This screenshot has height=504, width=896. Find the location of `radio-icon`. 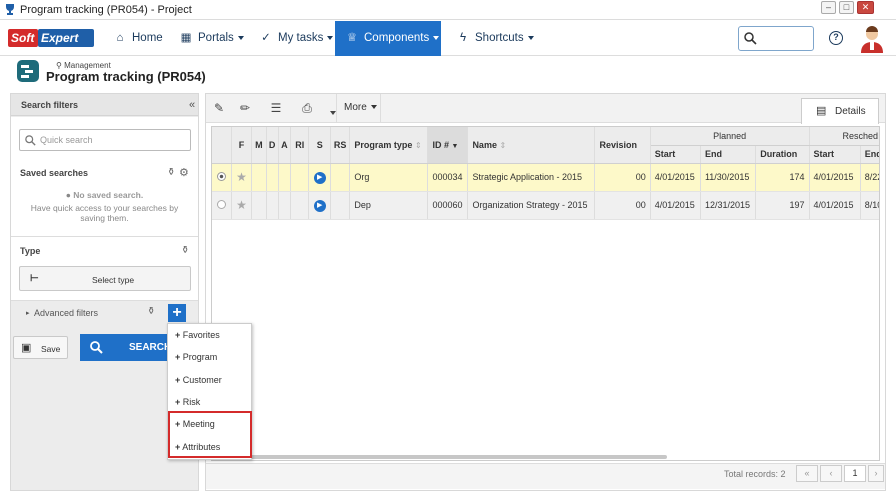

radio-icon is located at coordinates (221, 204).